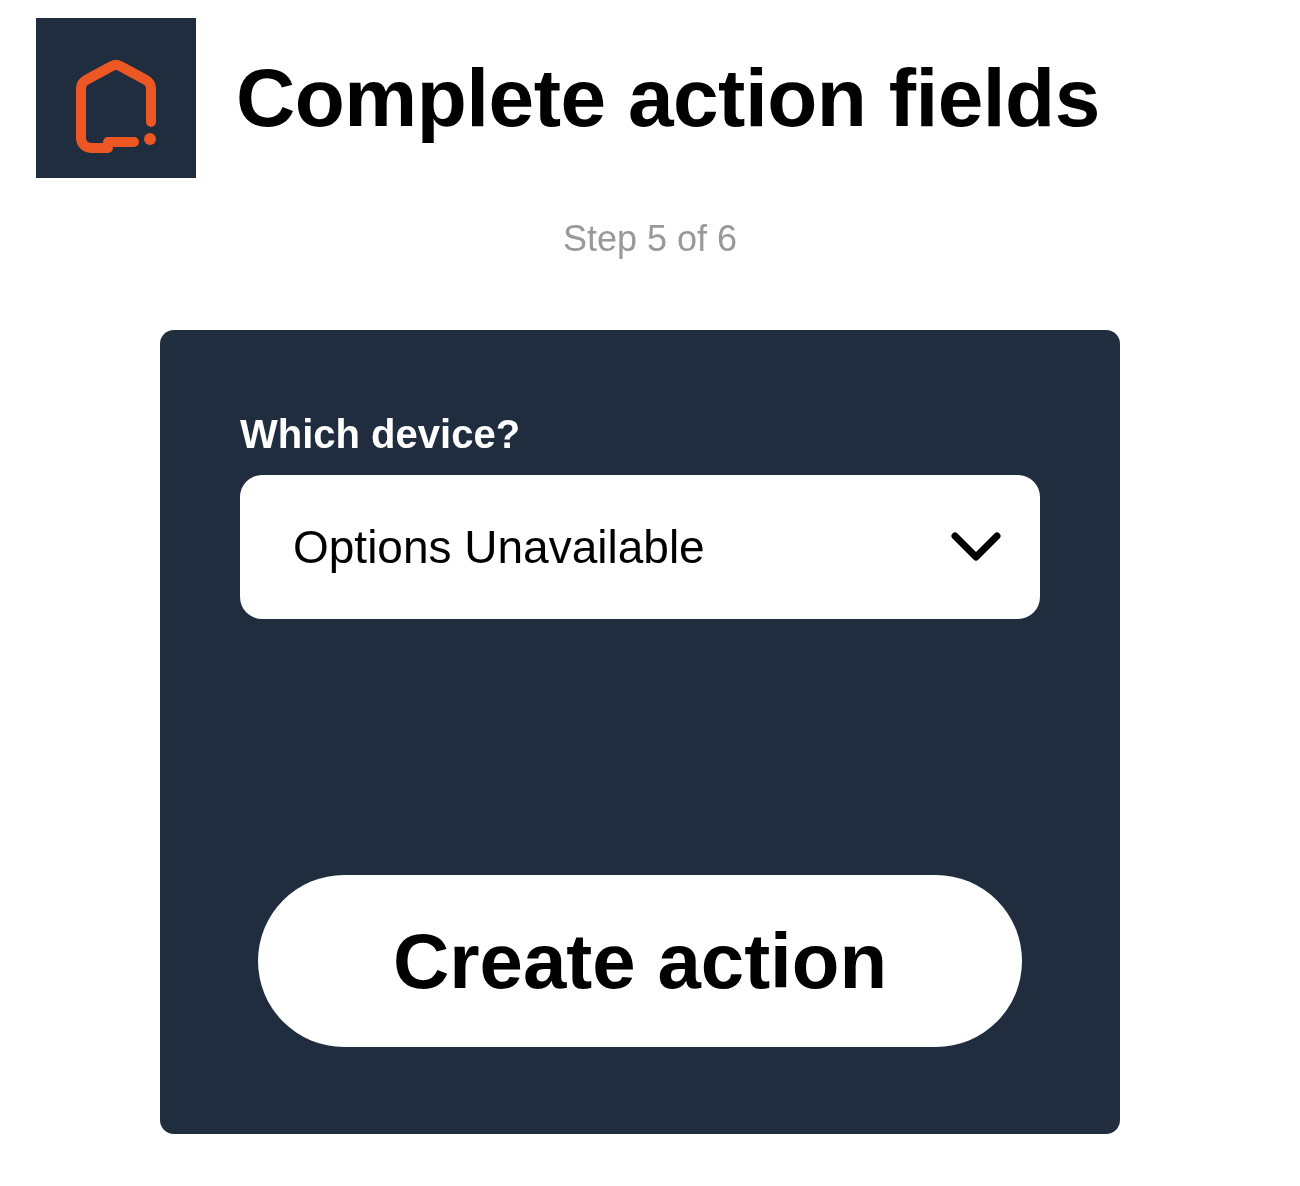 The image size is (1300, 1186). Describe the element at coordinates (380, 434) in the screenshot. I see `field-label: Which device?` at that location.